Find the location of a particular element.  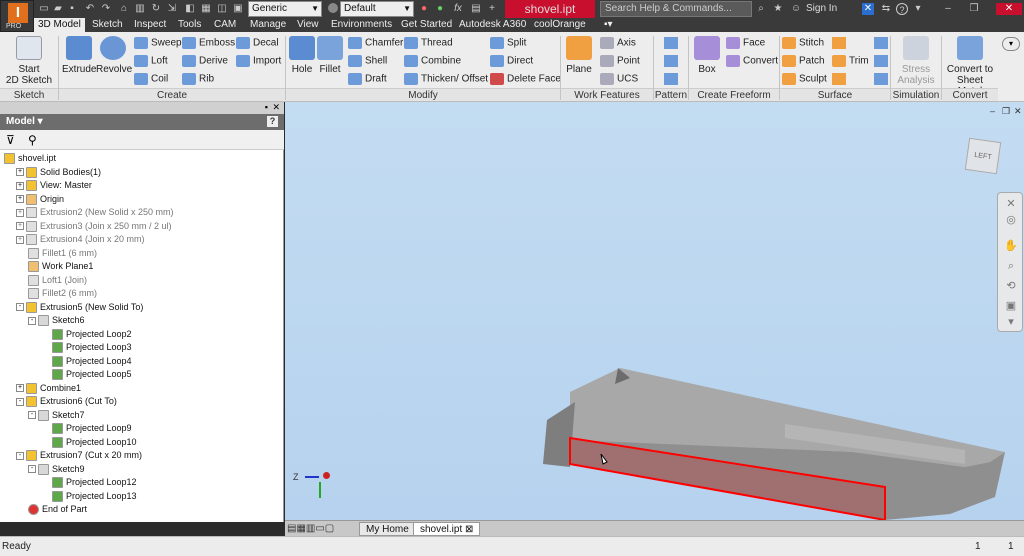

hole-button: Hole is located at coordinates (302, 61).